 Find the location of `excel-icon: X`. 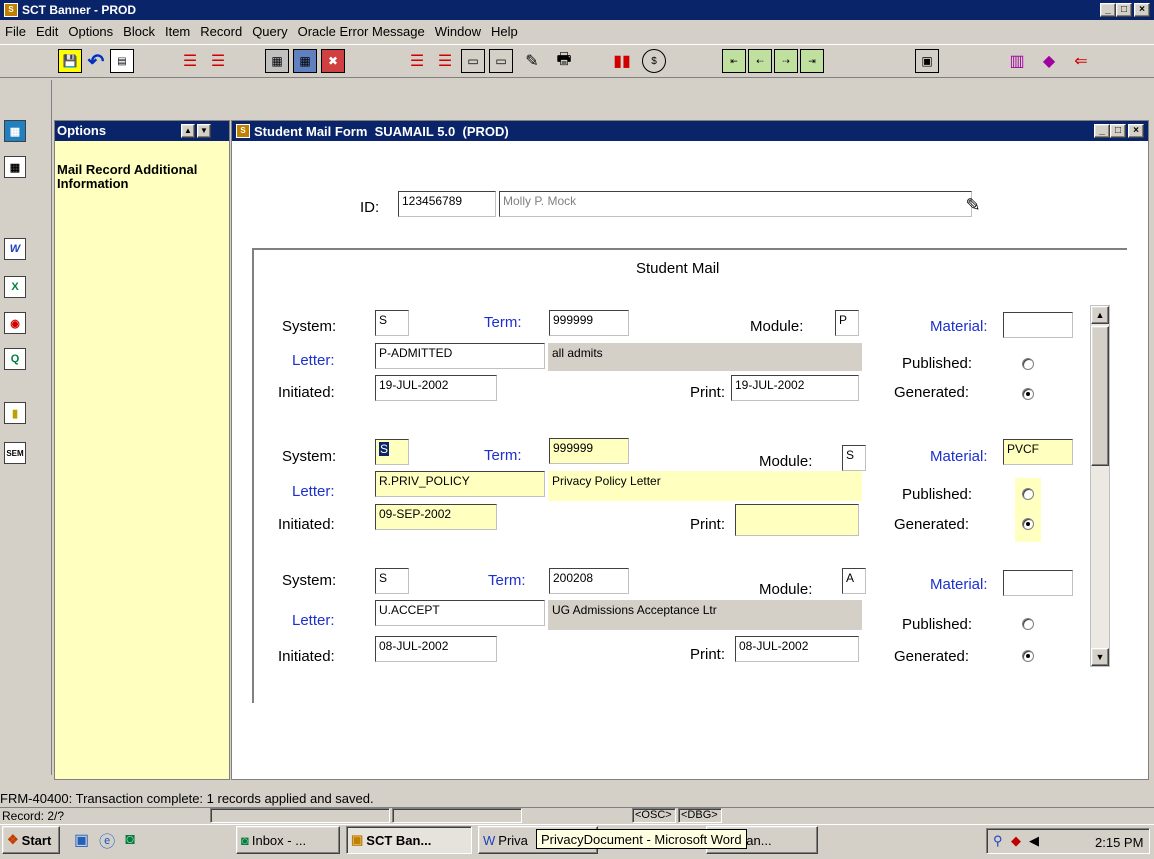

excel-icon: X is located at coordinates (15, 287).